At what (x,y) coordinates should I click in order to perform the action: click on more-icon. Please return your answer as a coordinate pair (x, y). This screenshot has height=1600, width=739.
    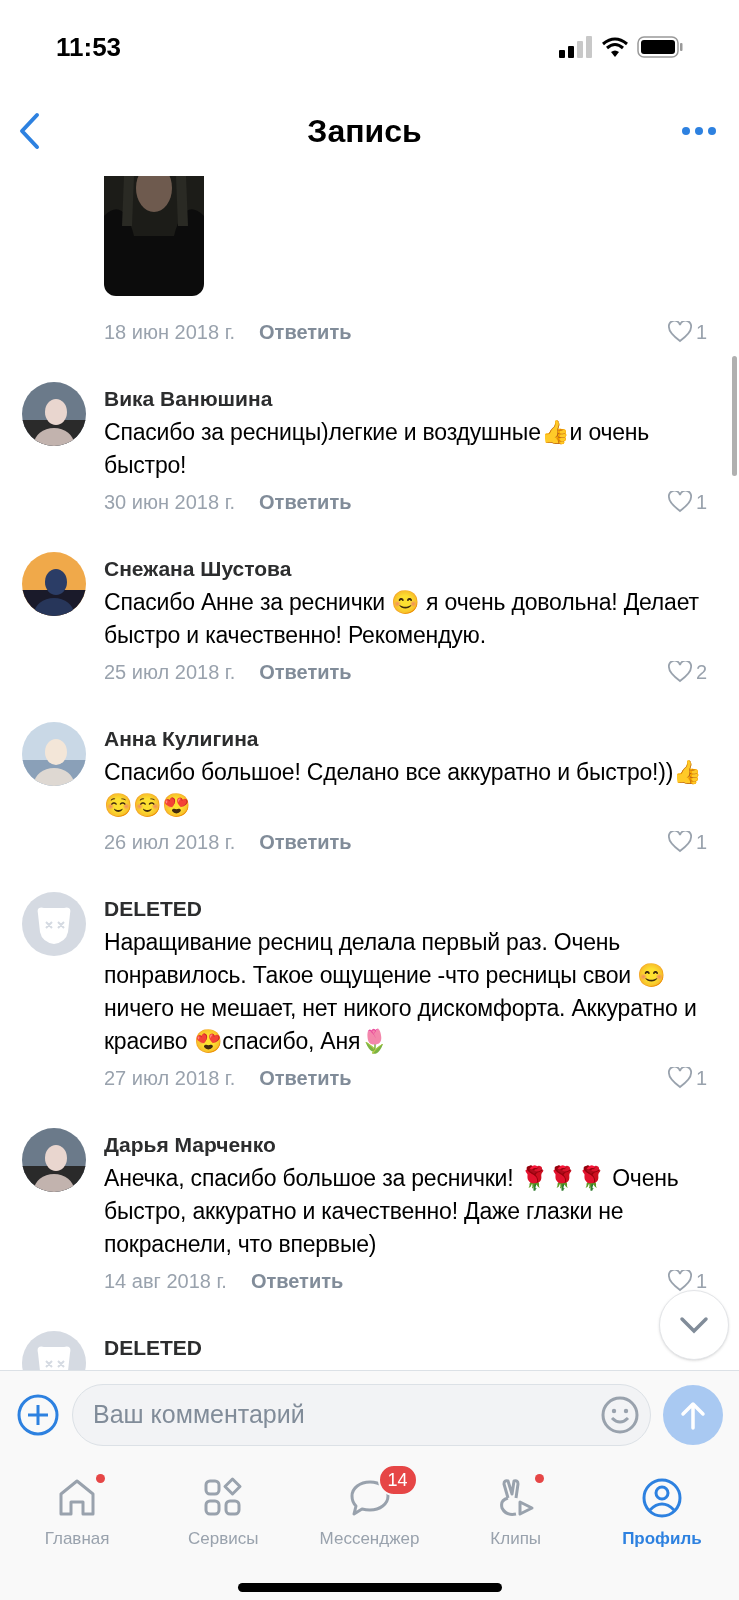
    Looking at the image, I should click on (699, 131).